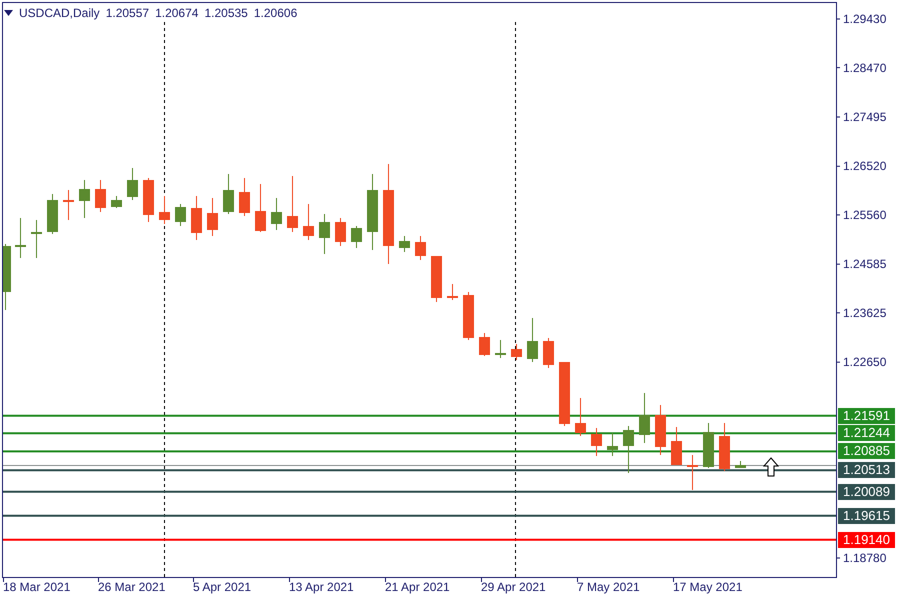  Describe the element at coordinates (864, 67) in the screenshot. I see `price-axis-label: 1.28470` at that location.